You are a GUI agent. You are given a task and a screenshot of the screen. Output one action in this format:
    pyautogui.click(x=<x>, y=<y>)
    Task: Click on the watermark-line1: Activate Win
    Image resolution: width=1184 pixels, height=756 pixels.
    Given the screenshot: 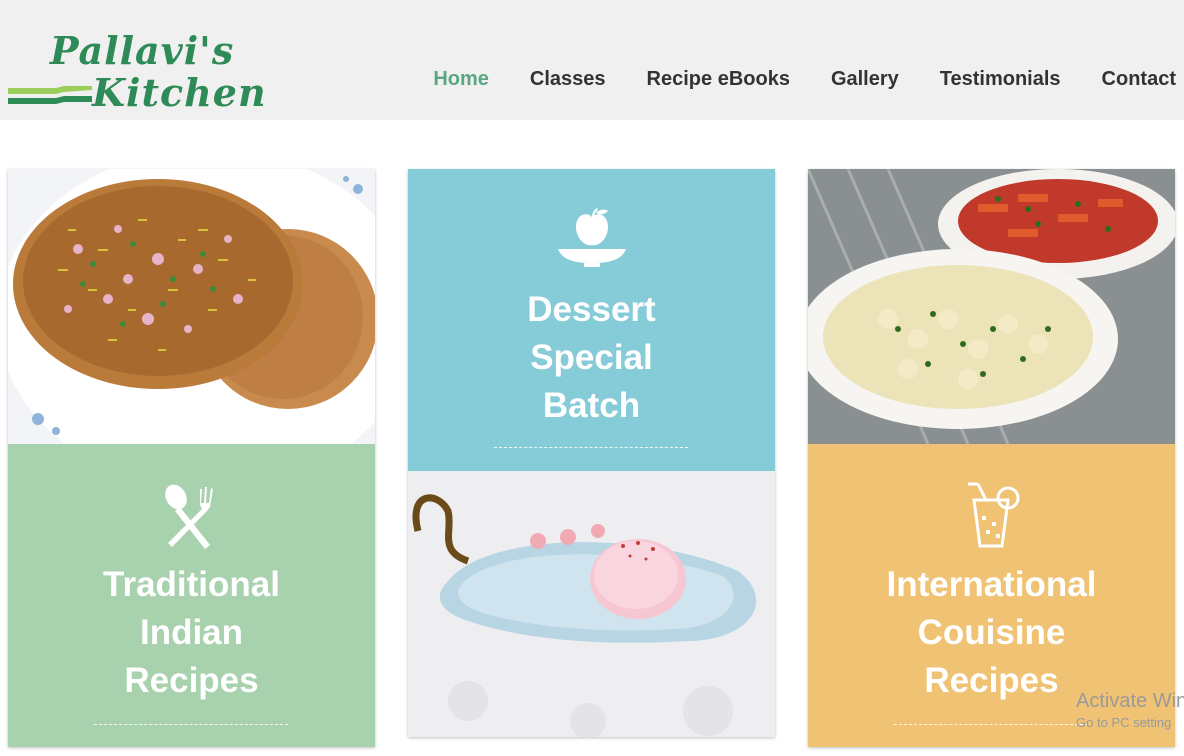 What is the action you would take?
    pyautogui.click(x=1130, y=701)
    